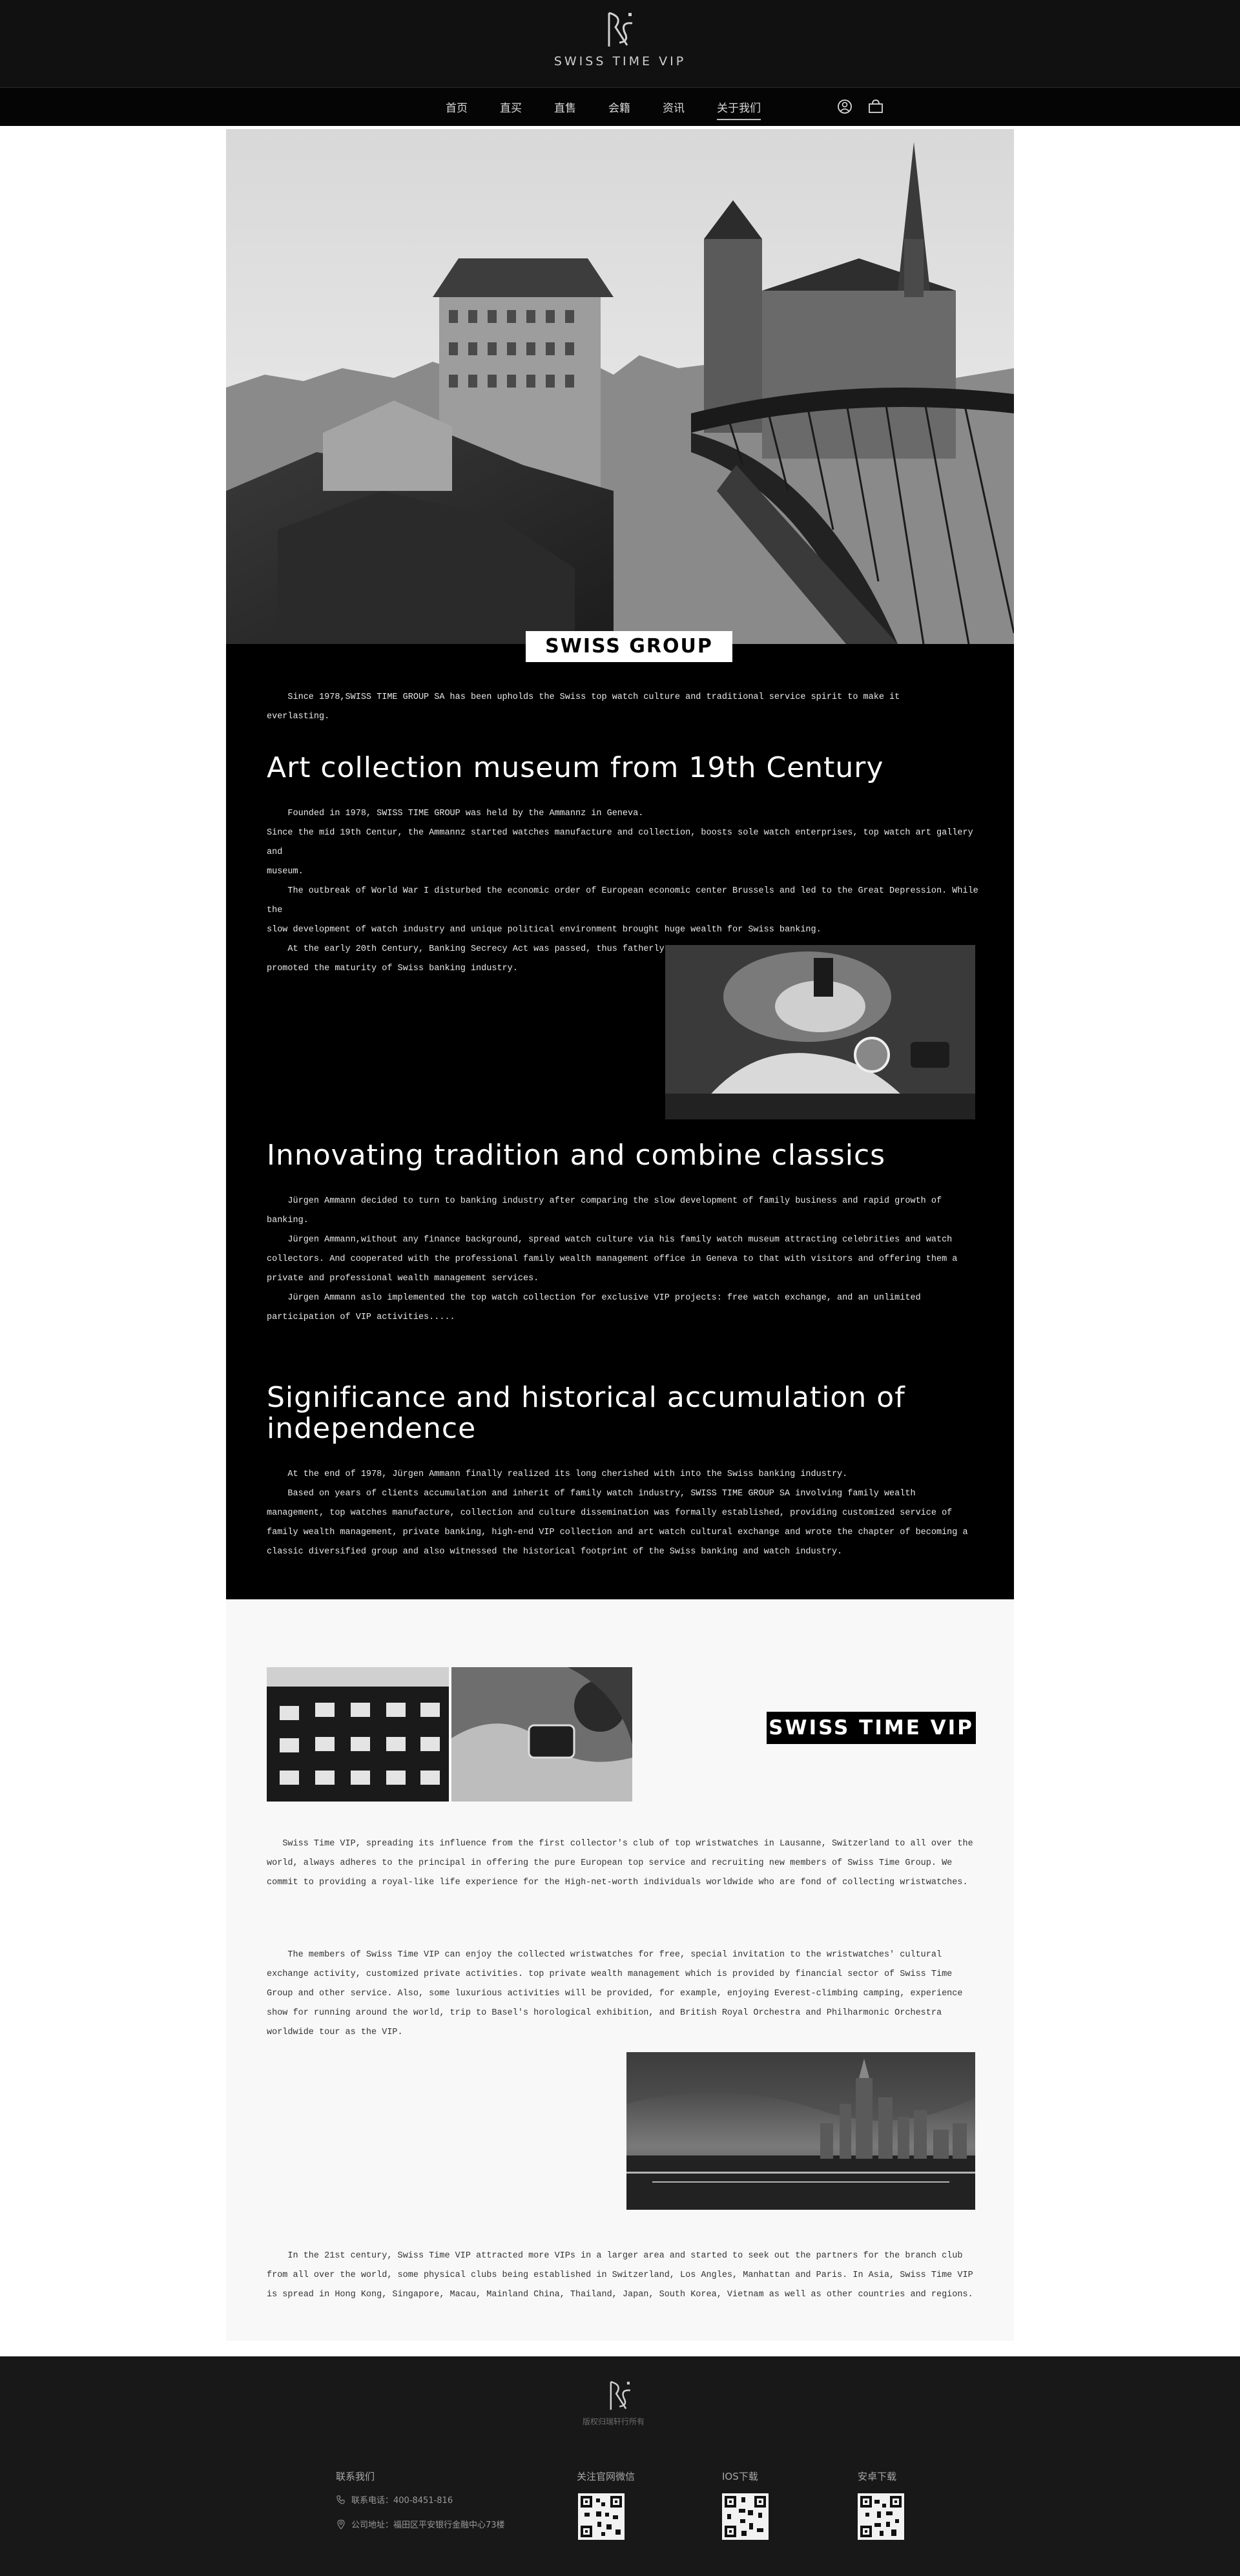 The width and height of the screenshot is (1240, 2576). I want to click on footer-logo: 版权归瑞轩行所有, so click(617, 2403).